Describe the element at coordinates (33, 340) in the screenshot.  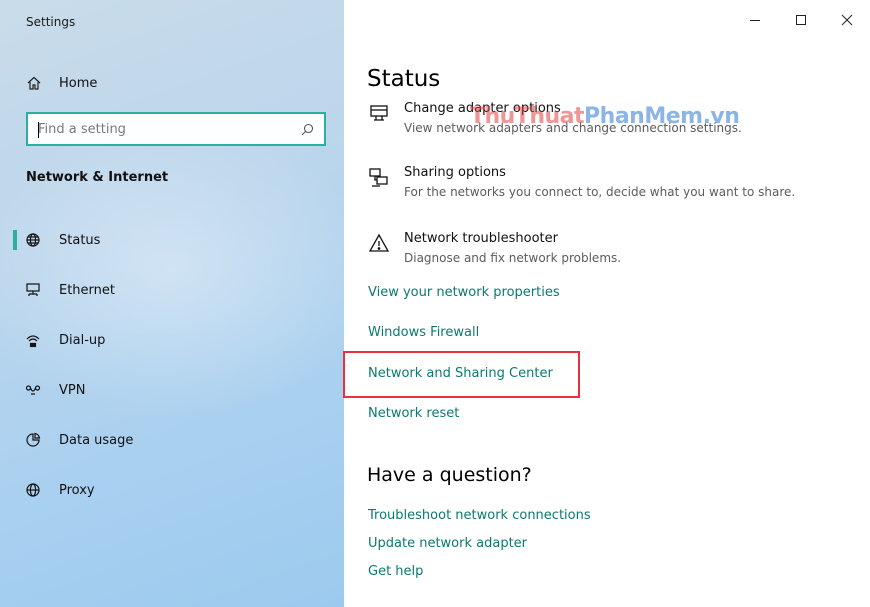
I see `dial-up-icon` at that location.